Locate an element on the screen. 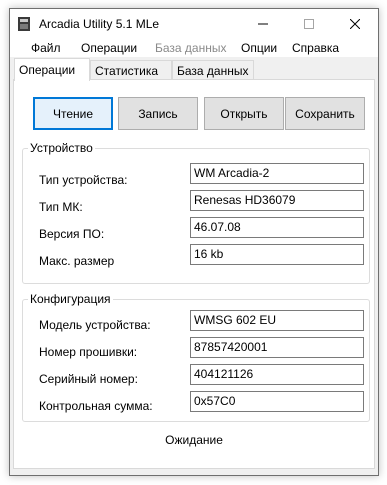 This screenshot has width=387, height=485. firmware-number-label: Номер прошивки: is located at coordinates (88, 352).